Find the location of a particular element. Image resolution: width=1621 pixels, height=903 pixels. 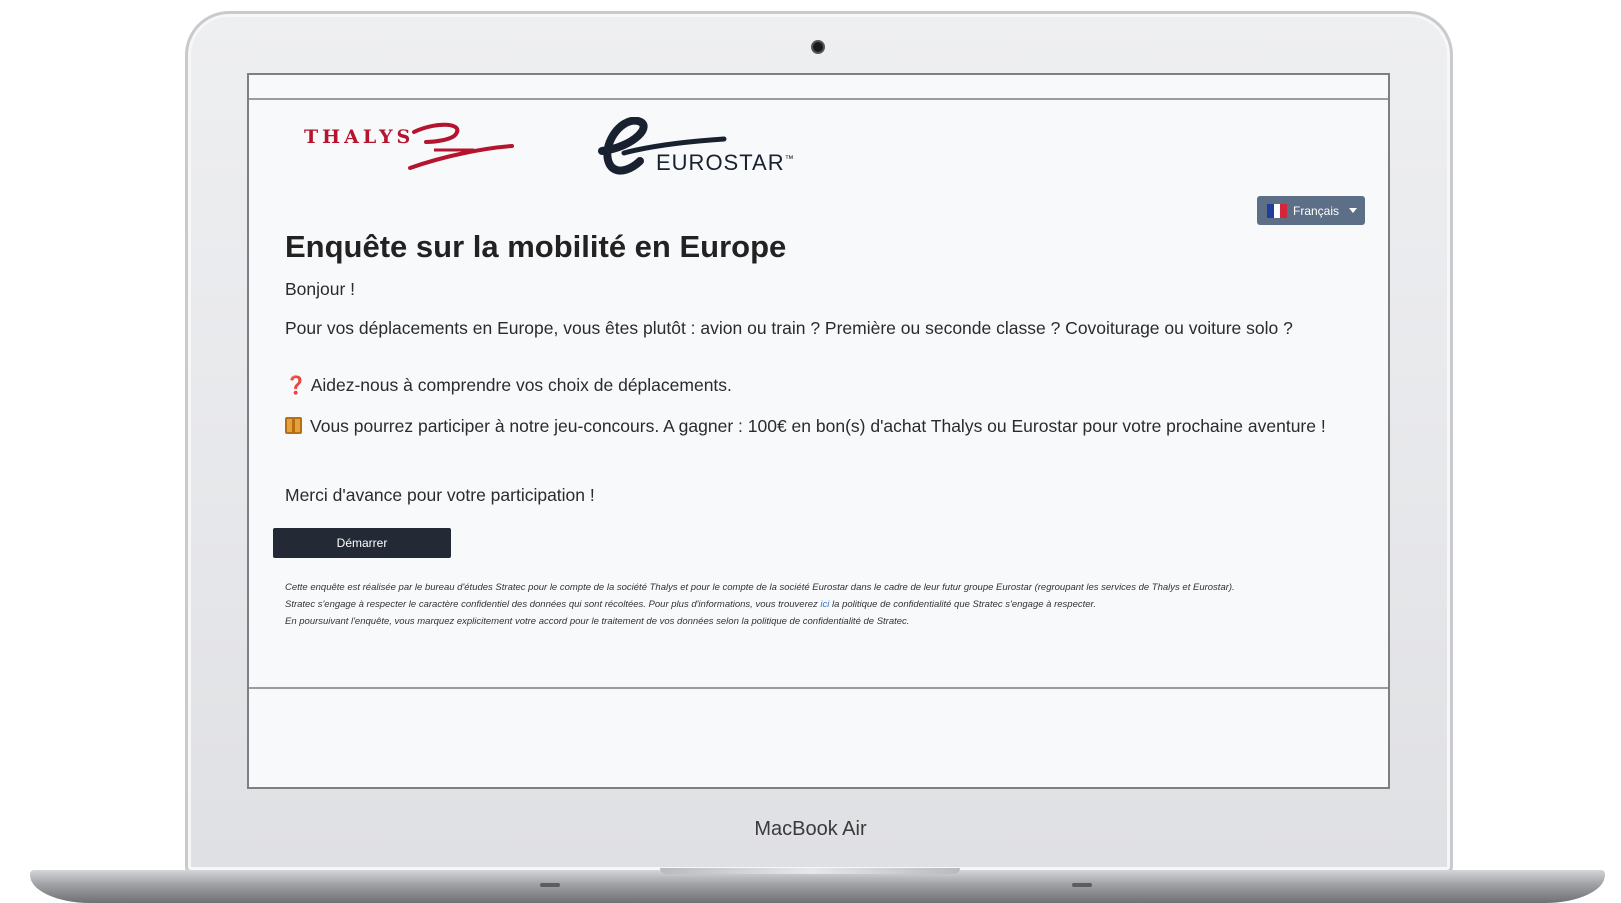

laptop-base is located at coordinates (817, 886).